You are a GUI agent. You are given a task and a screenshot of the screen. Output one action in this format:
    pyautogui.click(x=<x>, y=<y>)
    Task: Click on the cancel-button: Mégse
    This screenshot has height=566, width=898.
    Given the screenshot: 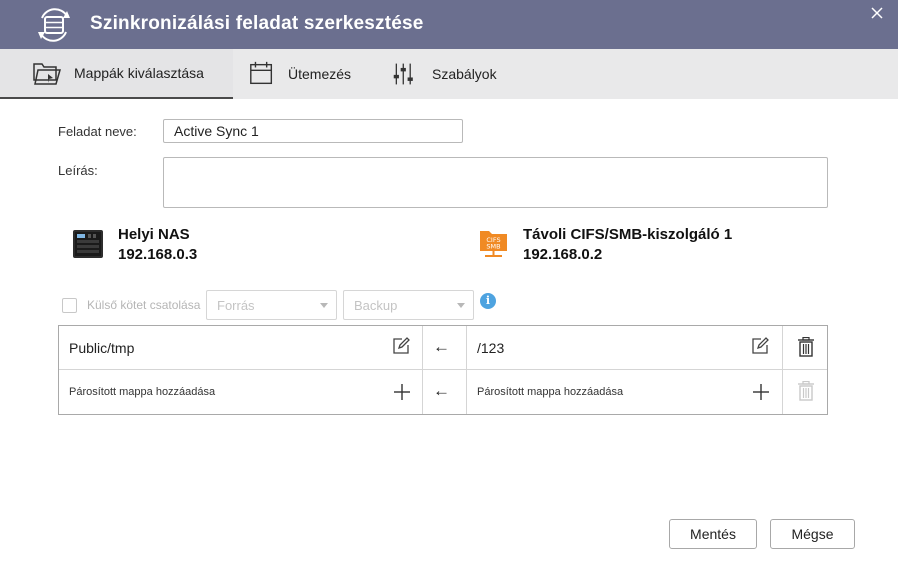 What is the action you would take?
    pyautogui.click(x=812, y=534)
    